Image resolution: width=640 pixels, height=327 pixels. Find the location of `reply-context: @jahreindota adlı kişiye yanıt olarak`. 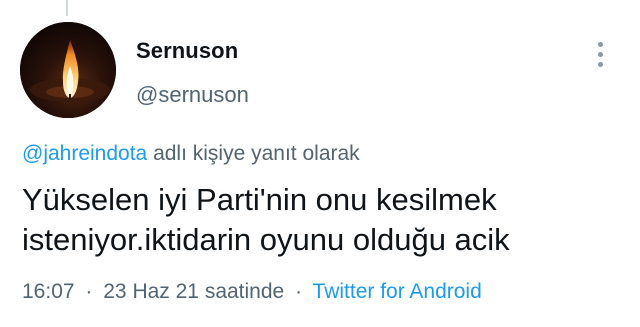

reply-context: @jahreindota adlı kişiye yanıt olarak is located at coordinates (191, 154).